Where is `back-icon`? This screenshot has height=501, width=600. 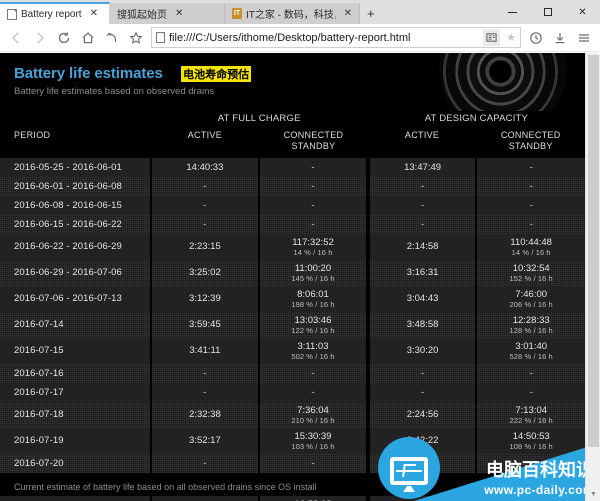 back-icon is located at coordinates (16, 38).